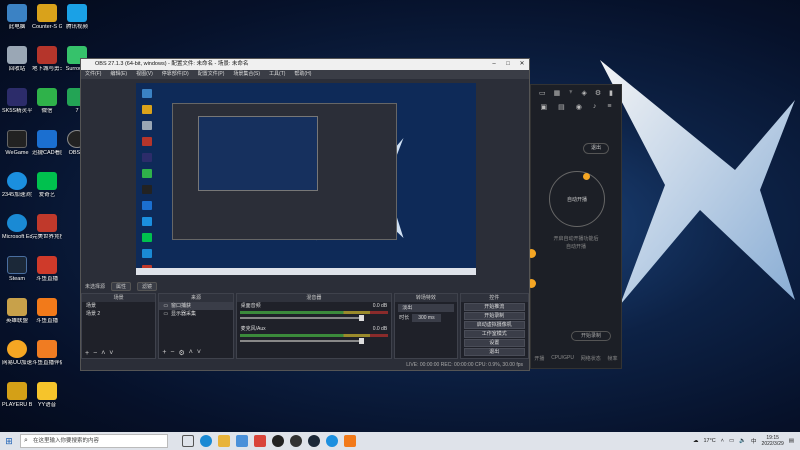 The image size is (800, 450). I want to click on desktop-icon-recycle-bin: 回收站, so click(17, 59).